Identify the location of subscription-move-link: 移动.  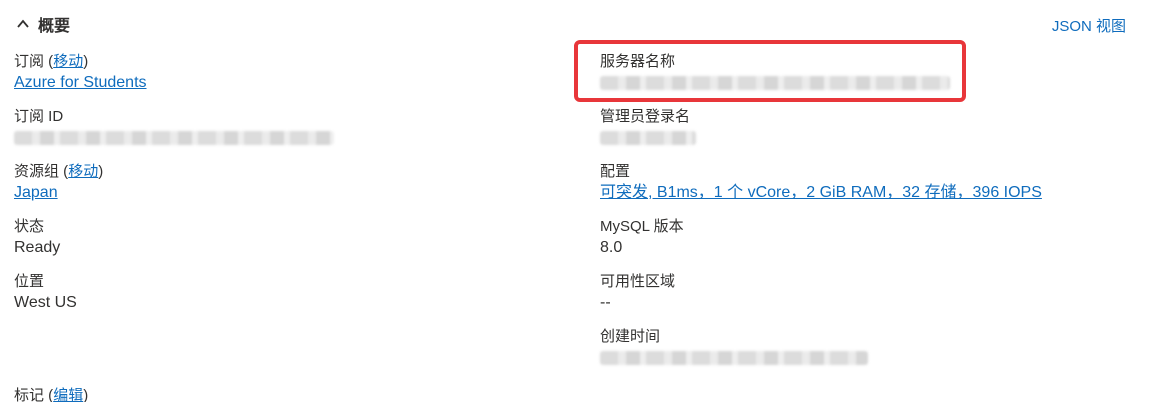
(68, 61).